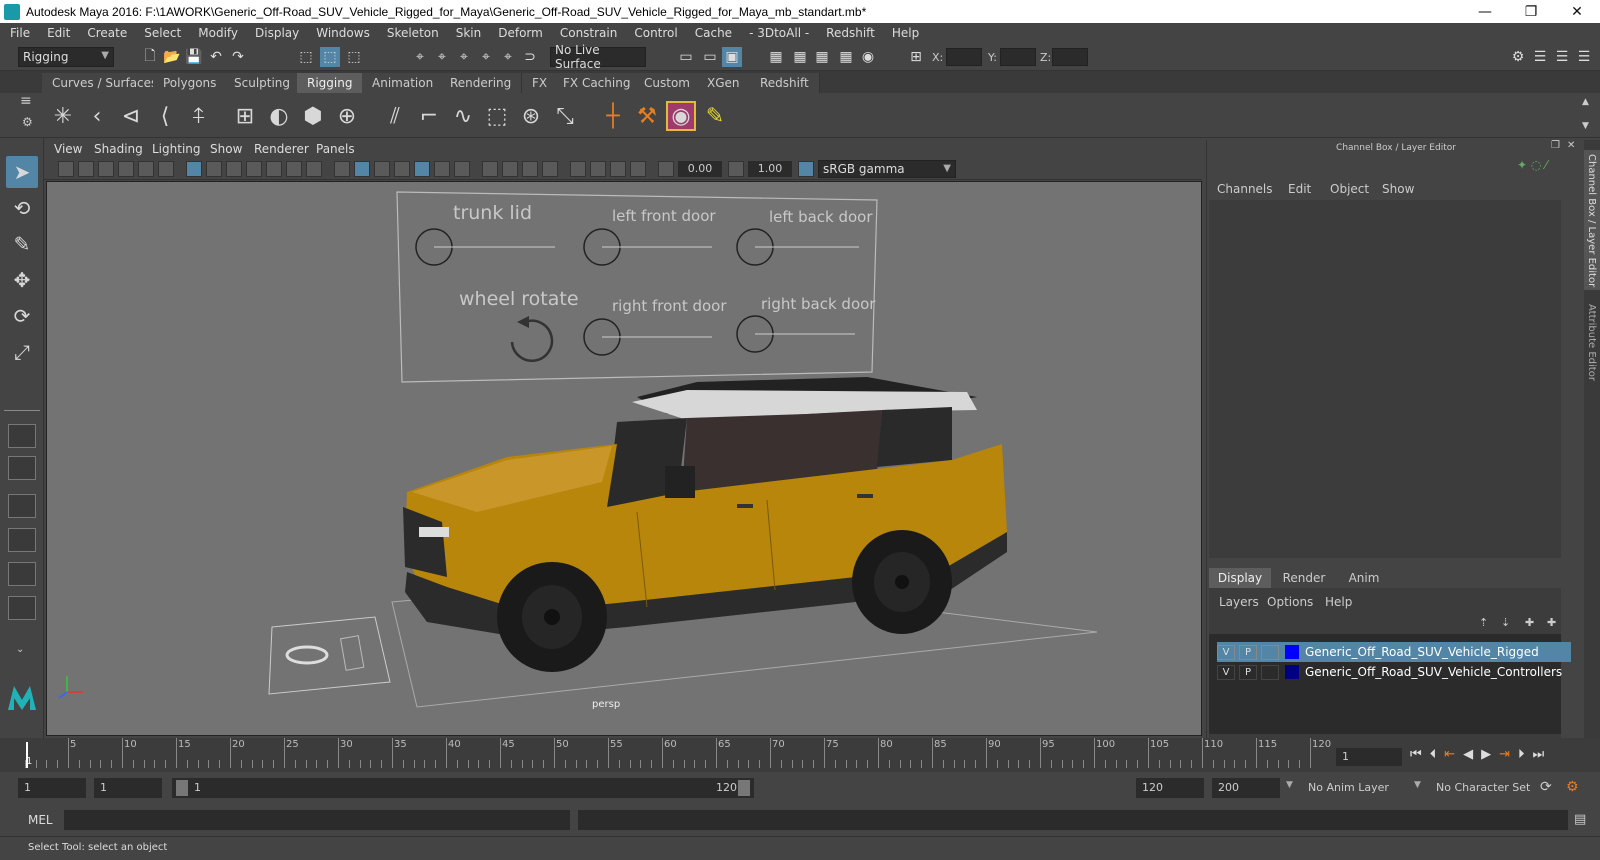  Describe the element at coordinates (1299, 189) in the screenshot. I see `channel-edit-menu: Edit` at that location.